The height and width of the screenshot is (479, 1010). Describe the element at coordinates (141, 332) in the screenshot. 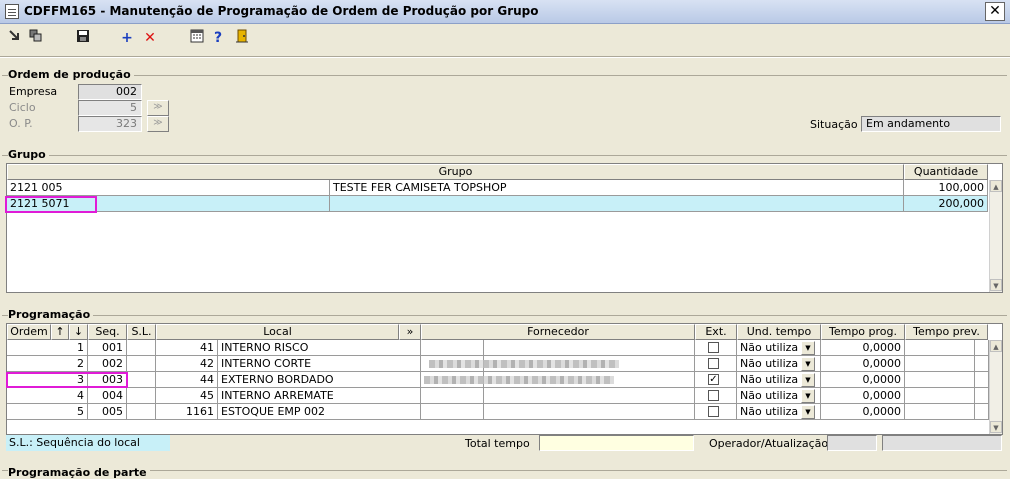

I see `sl-col-header: S.L.` at that location.